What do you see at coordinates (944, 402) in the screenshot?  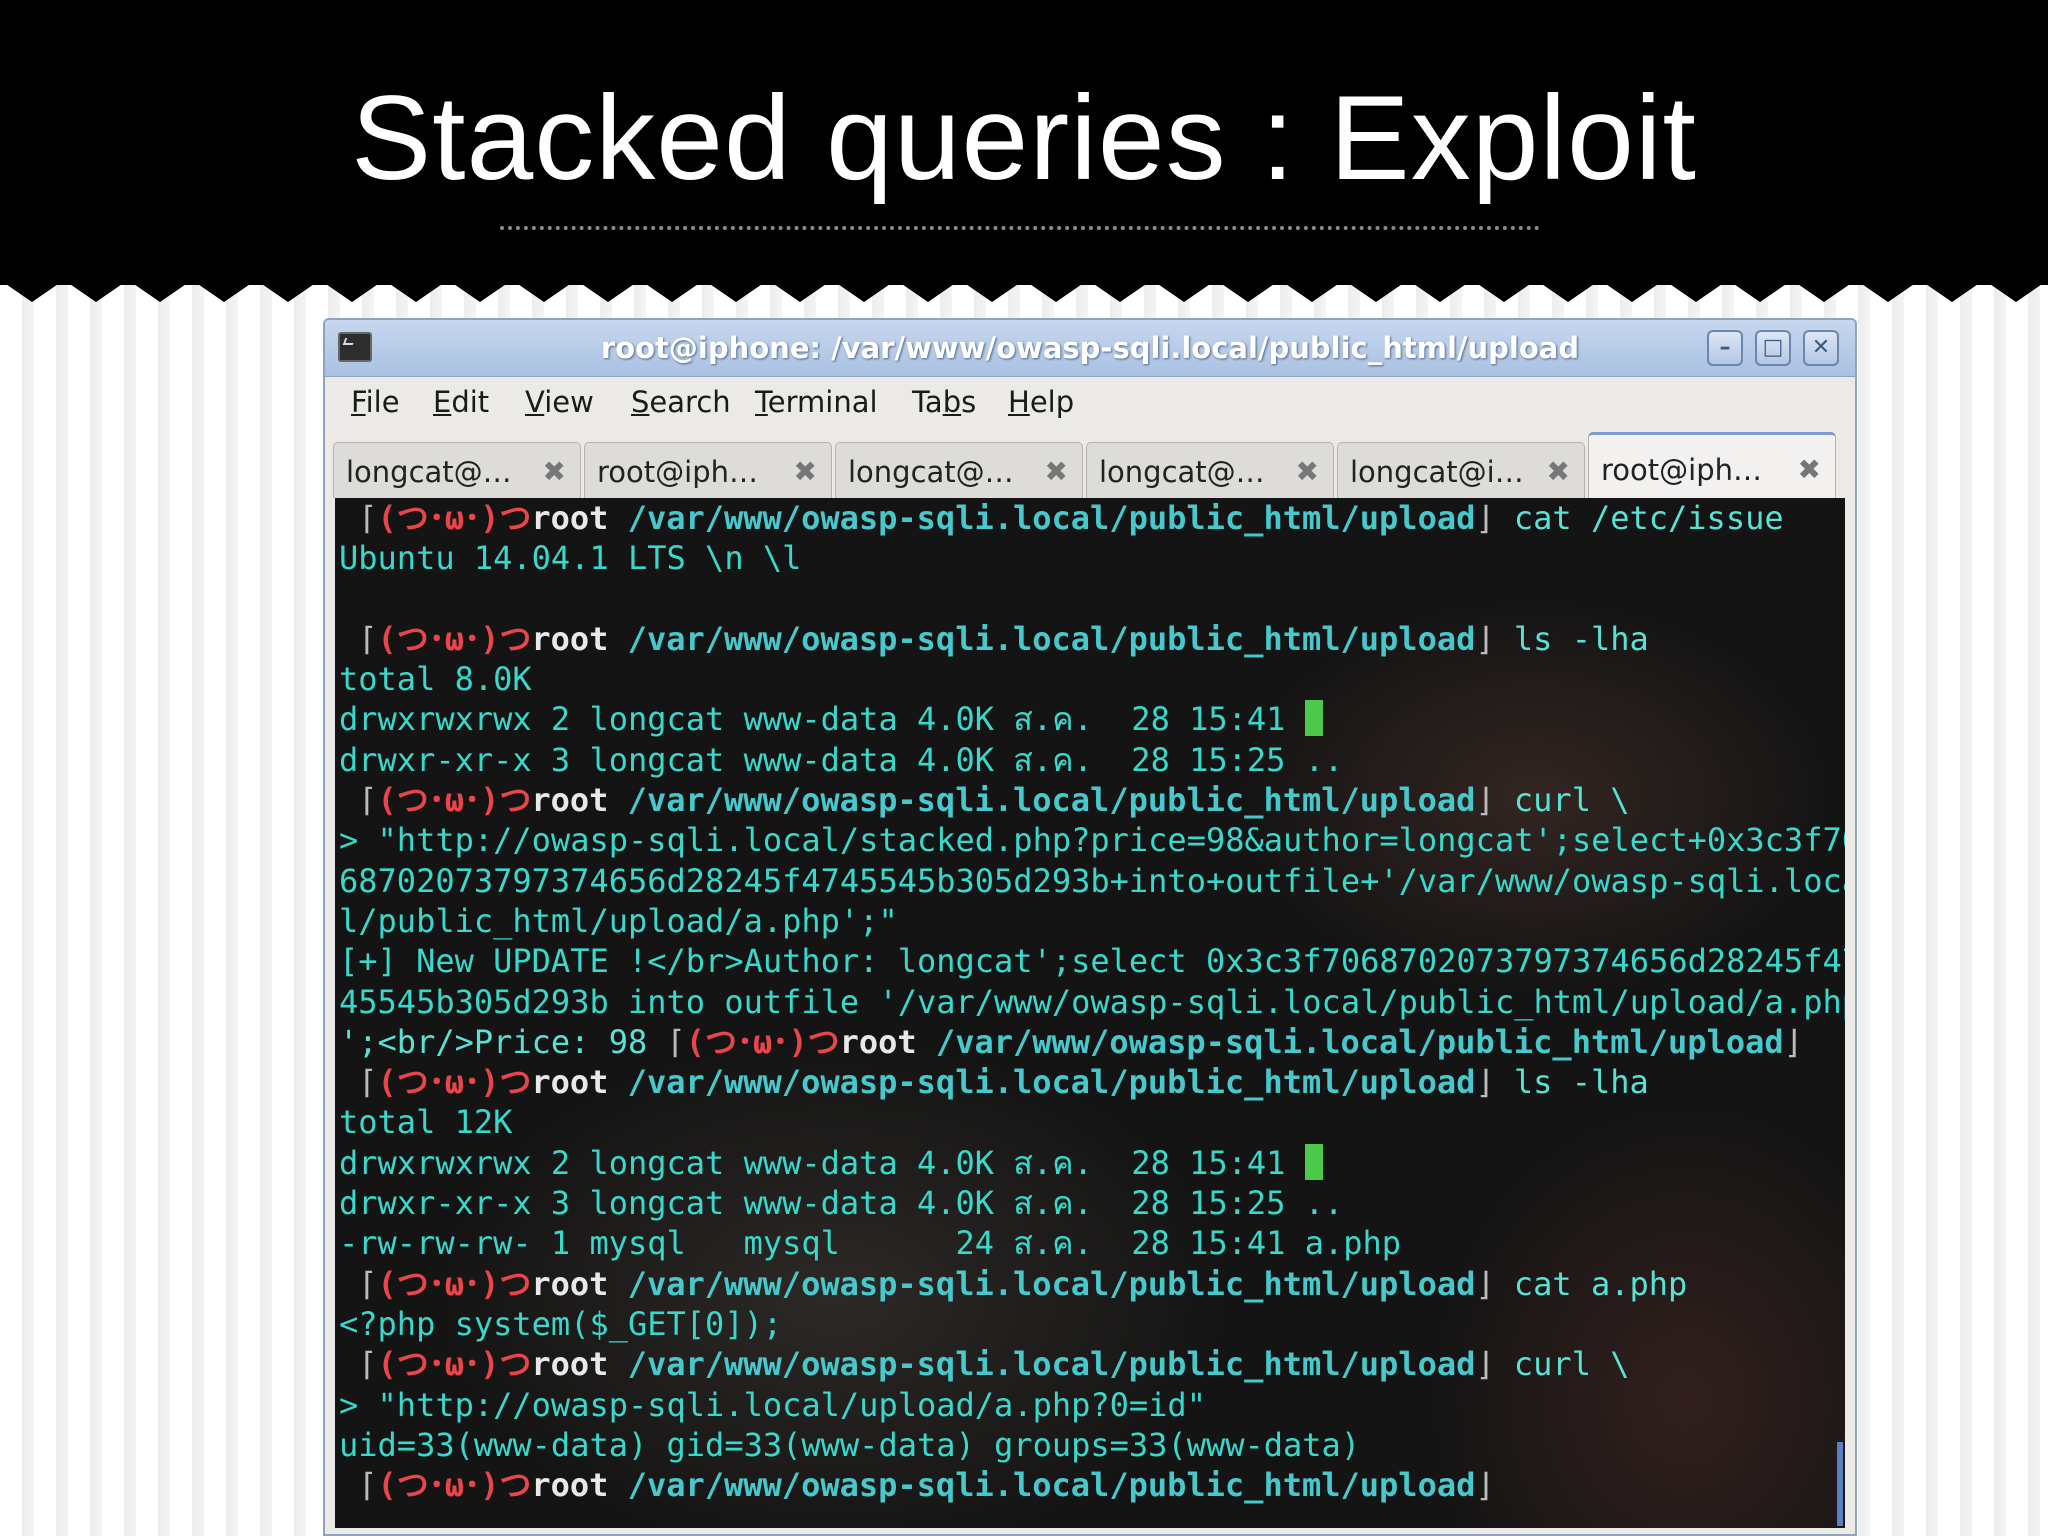 I see `menu-tabs: Tabs` at bounding box center [944, 402].